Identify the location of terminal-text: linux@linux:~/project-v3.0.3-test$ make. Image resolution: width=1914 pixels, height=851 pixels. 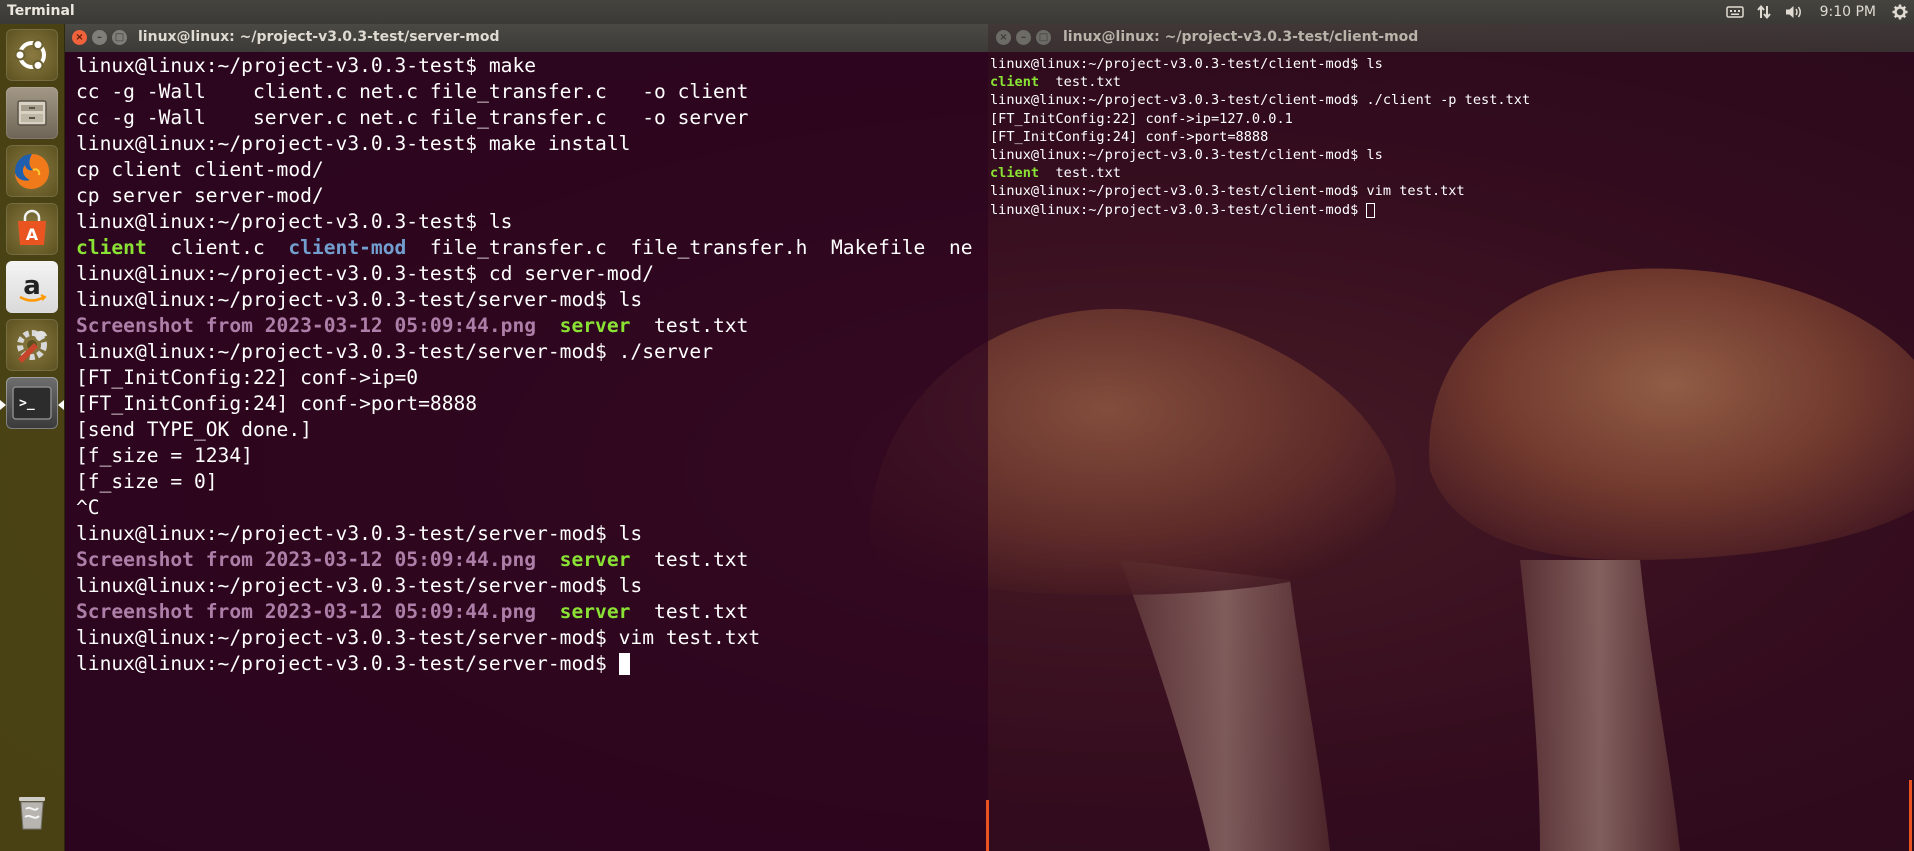
(306, 65).